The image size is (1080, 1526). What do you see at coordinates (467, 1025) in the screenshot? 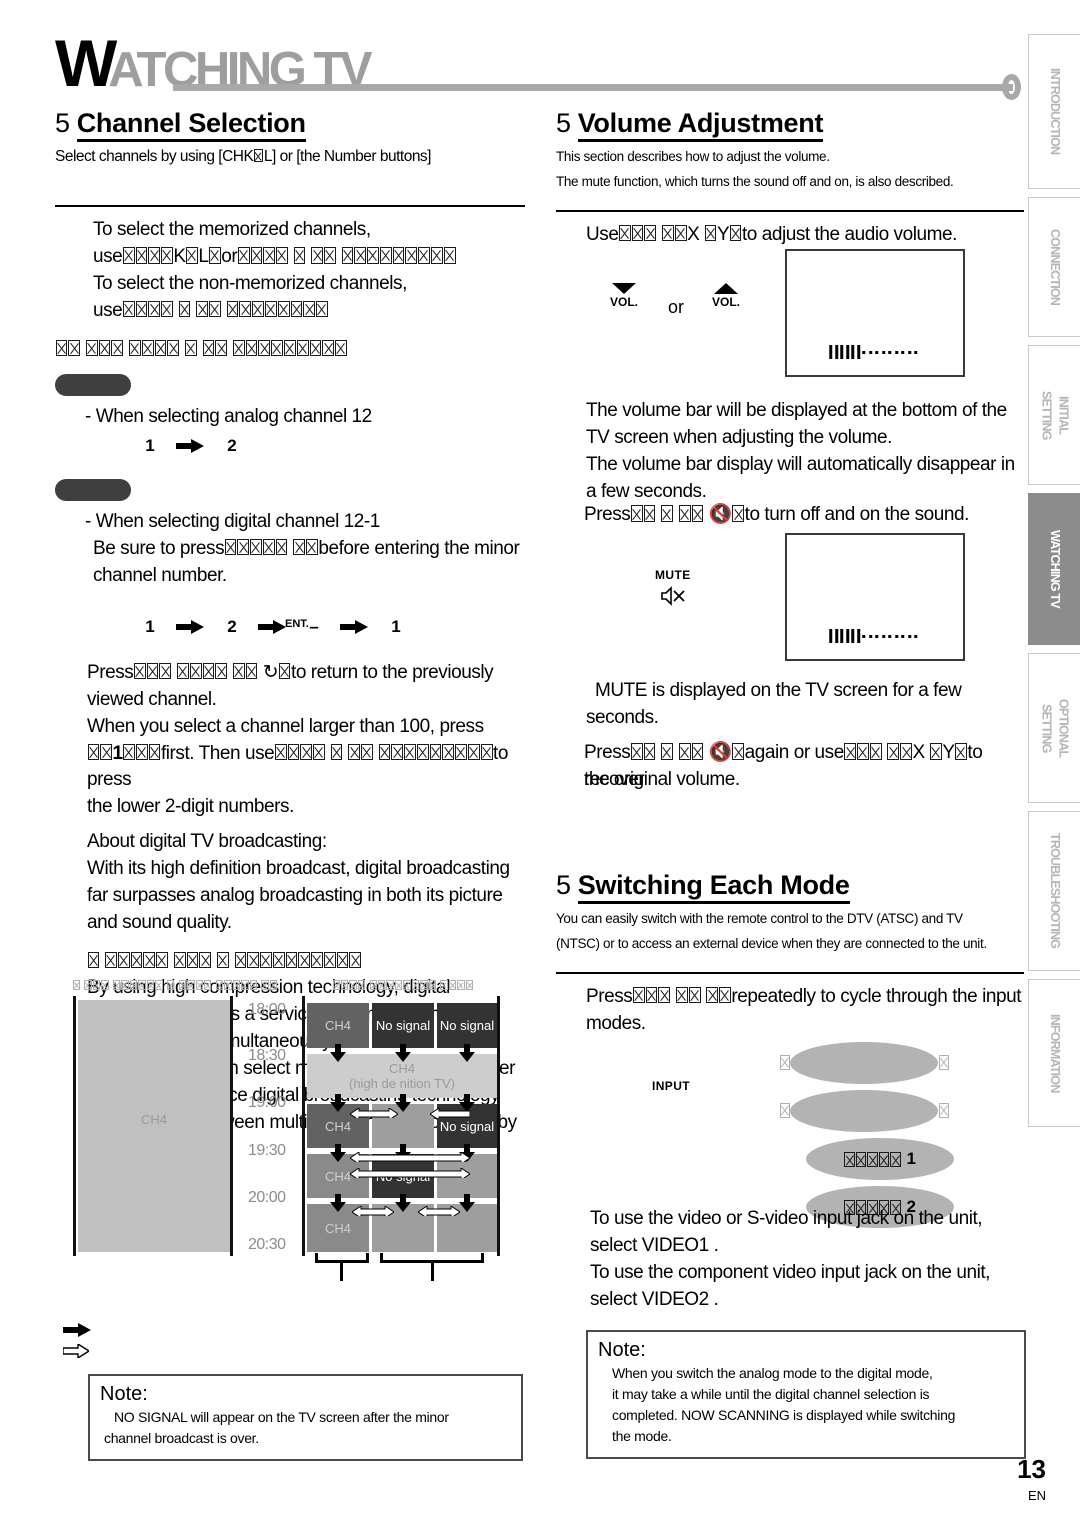
I see `cell-nosignal-r0c2: No signal` at bounding box center [467, 1025].